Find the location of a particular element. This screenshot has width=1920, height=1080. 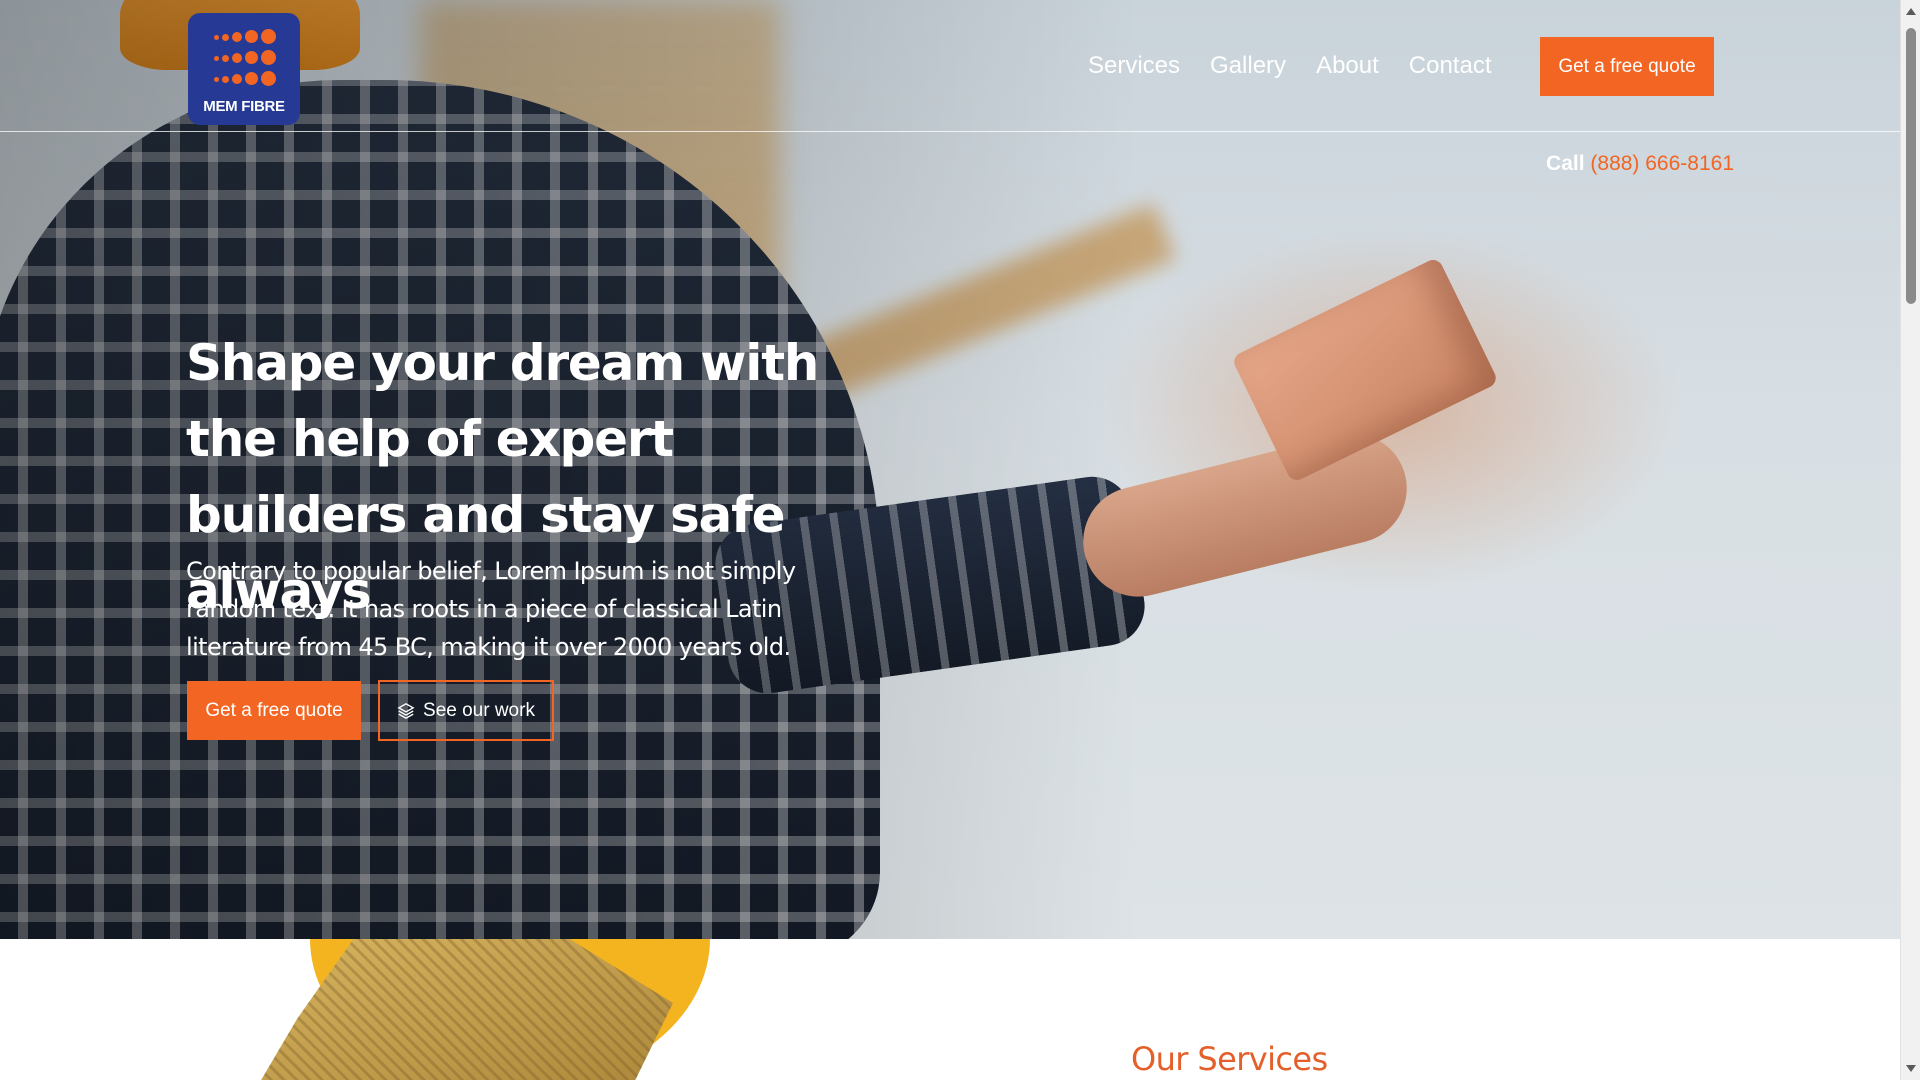

scroll-down-arrow-icon is located at coordinates (1911, 1068).